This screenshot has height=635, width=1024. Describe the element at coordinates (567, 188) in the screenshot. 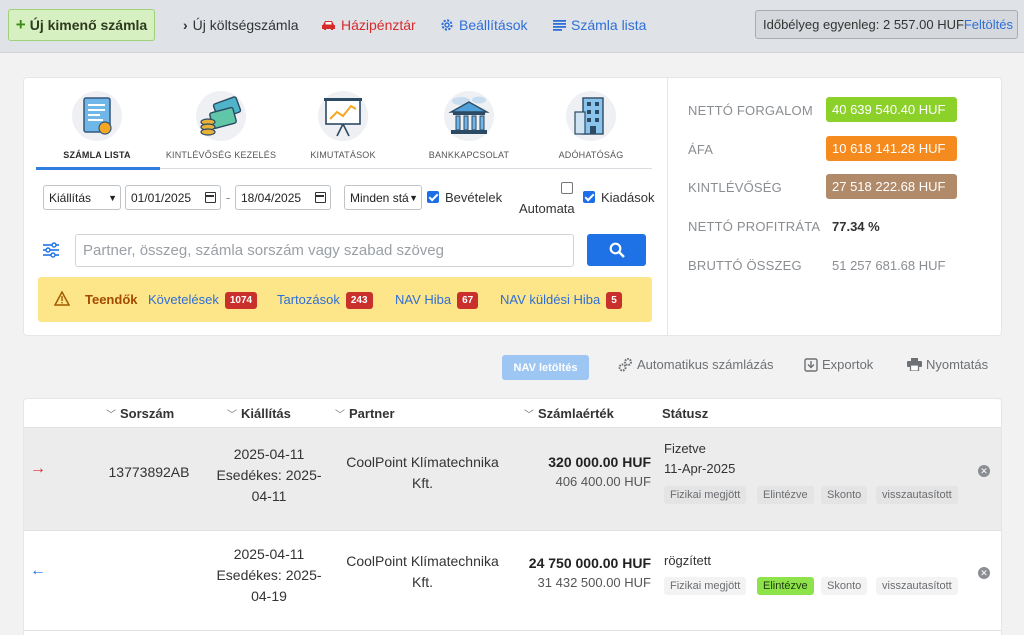

I see `automatic-checkbox` at that location.